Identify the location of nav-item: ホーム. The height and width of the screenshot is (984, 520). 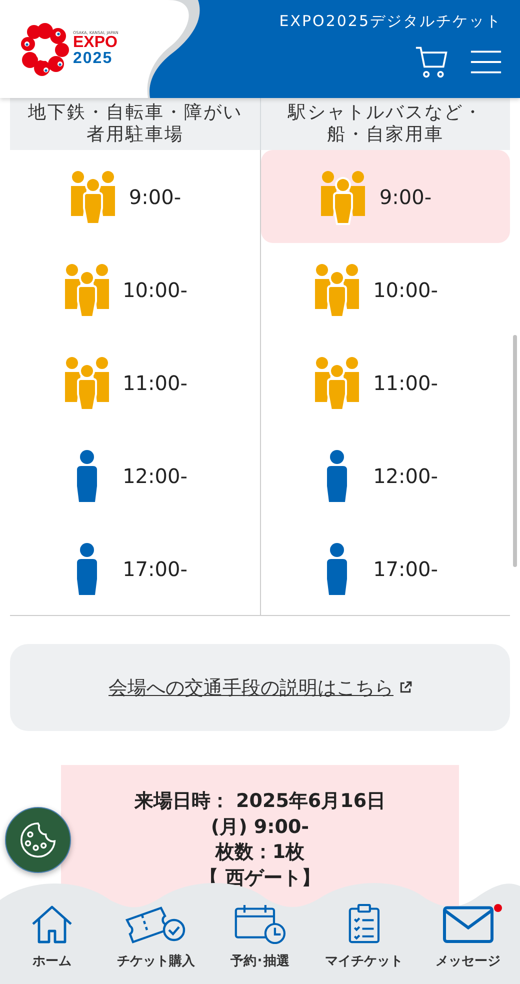
(52, 936).